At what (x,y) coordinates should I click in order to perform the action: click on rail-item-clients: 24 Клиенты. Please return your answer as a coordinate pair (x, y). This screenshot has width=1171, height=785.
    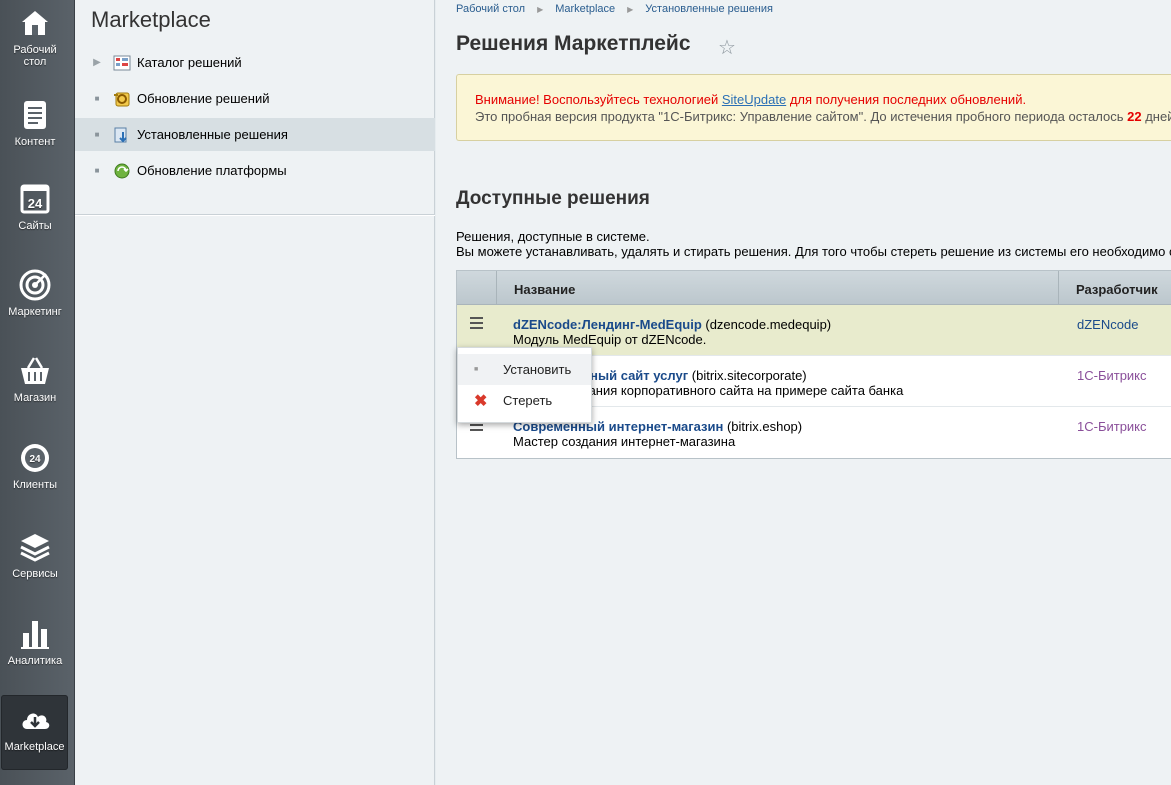
    Looking at the image, I should click on (35, 466).